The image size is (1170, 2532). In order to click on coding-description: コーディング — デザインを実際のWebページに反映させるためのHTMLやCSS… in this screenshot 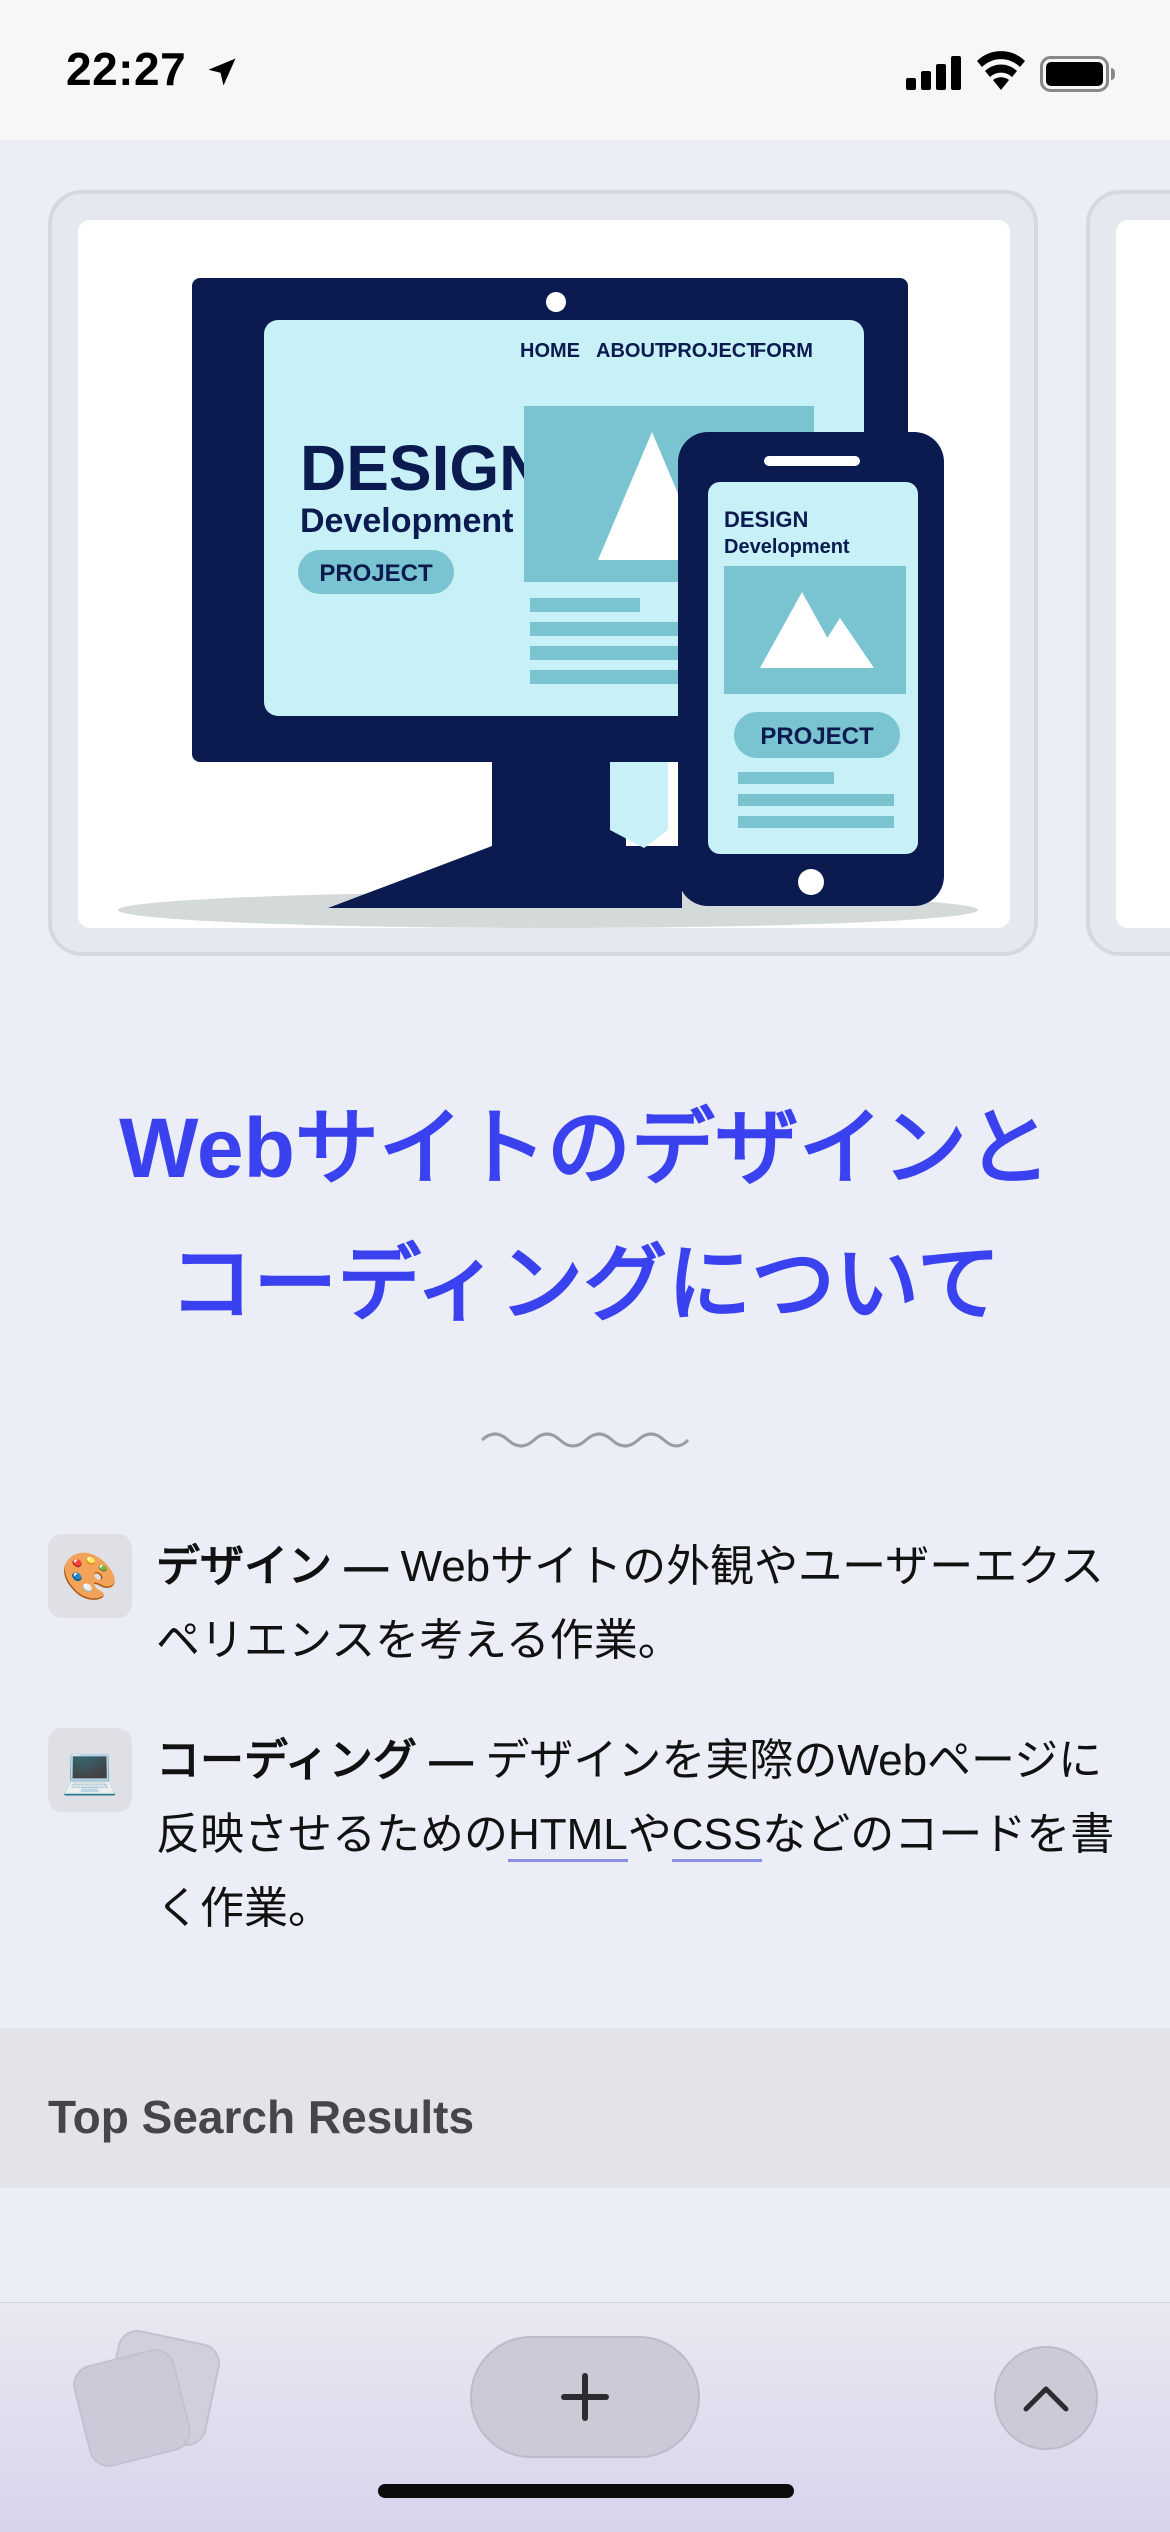, I will do `click(636, 1835)`.